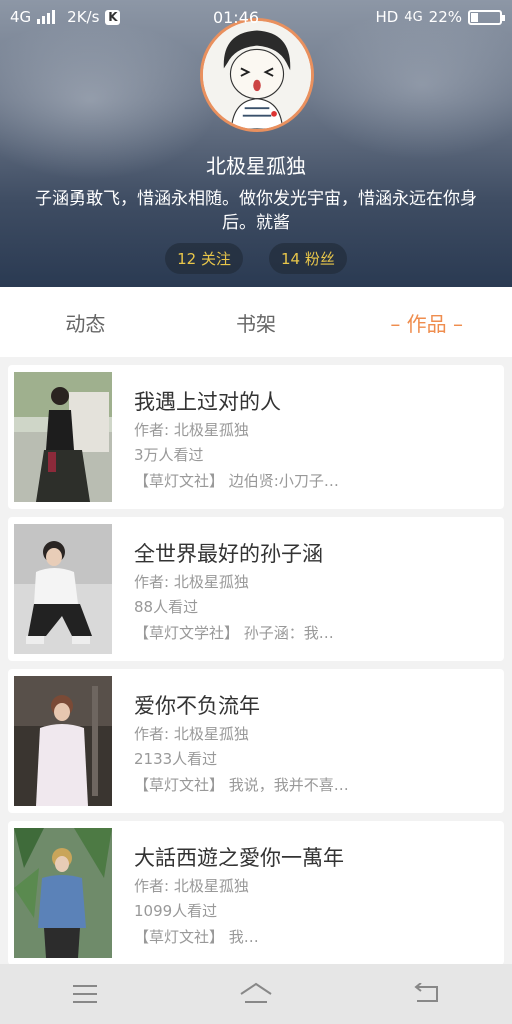 Image resolution: width=512 pixels, height=1024 pixels. Describe the element at coordinates (426, 322) in the screenshot. I see `tab-works: – 作品 –` at that location.